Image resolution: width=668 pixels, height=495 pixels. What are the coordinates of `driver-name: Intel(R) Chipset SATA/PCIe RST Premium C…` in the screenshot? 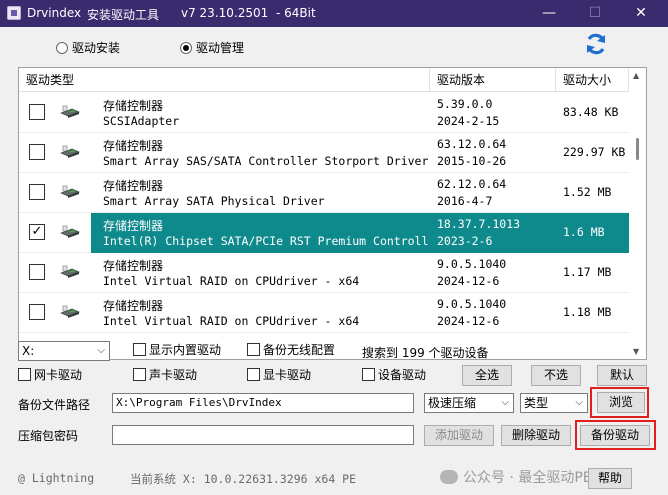 It's located at (266, 241).